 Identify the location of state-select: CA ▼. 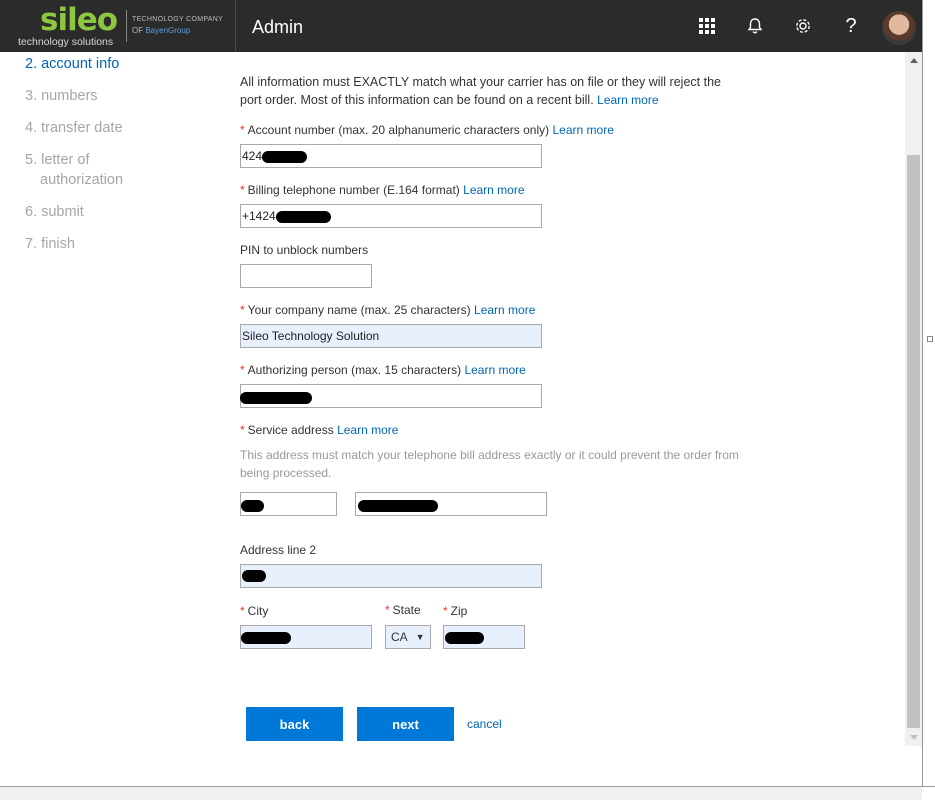
(408, 637).